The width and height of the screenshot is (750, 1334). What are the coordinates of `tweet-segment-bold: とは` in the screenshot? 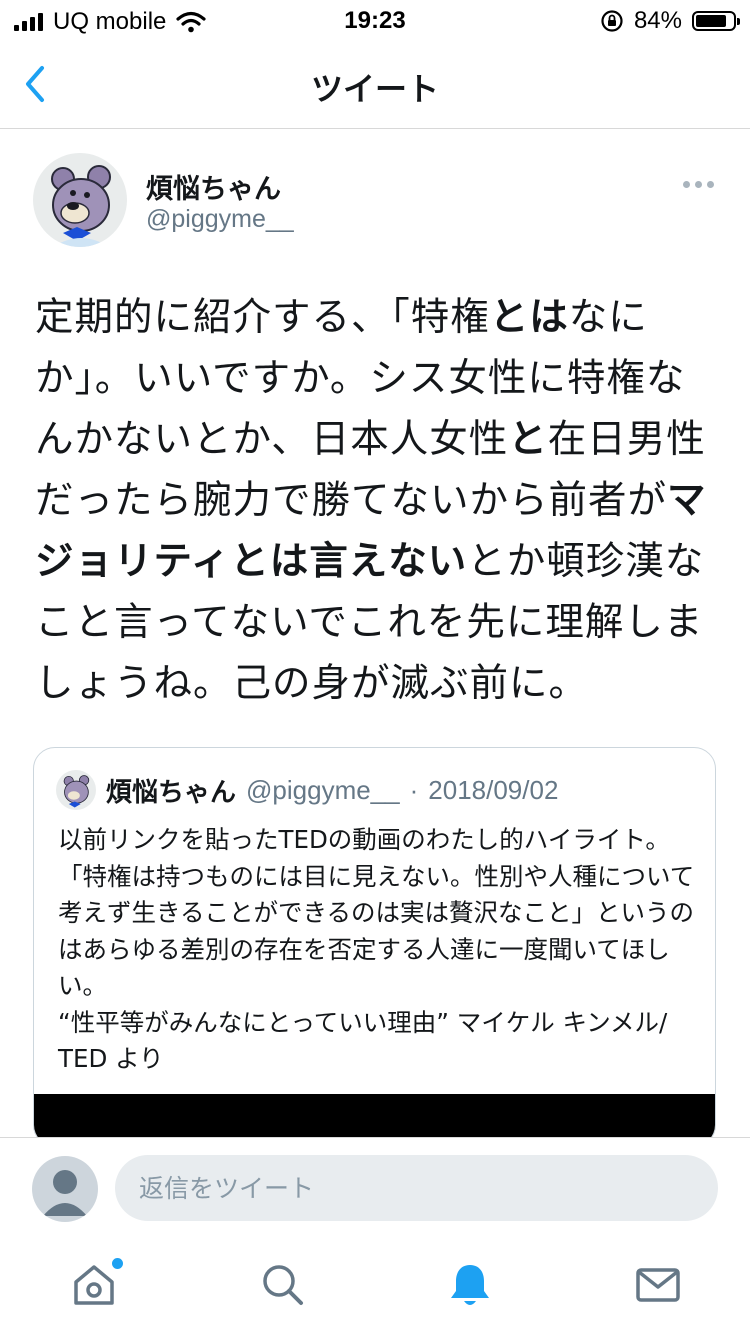 It's located at (529, 317).